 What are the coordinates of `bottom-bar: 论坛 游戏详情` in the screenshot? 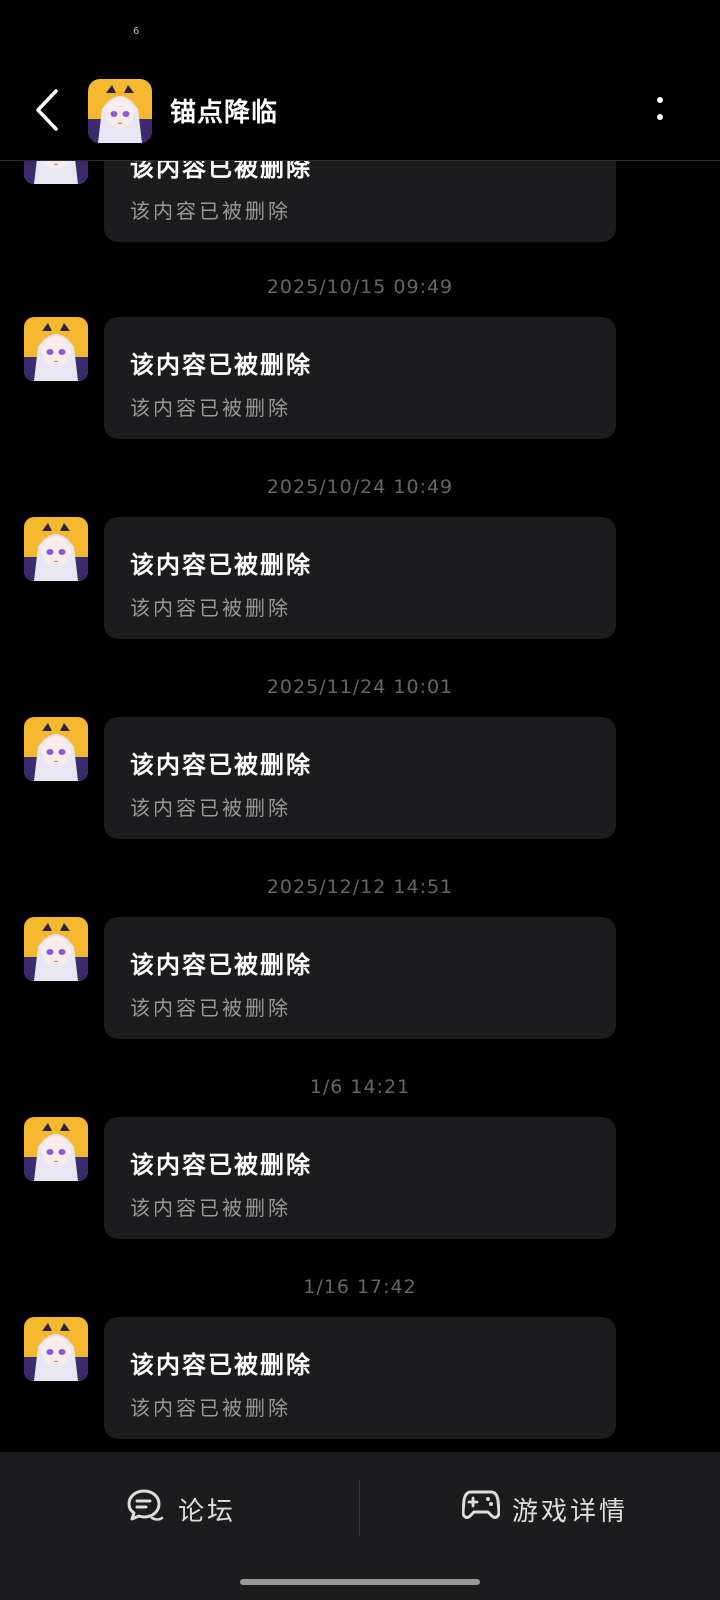 It's located at (360, 1526).